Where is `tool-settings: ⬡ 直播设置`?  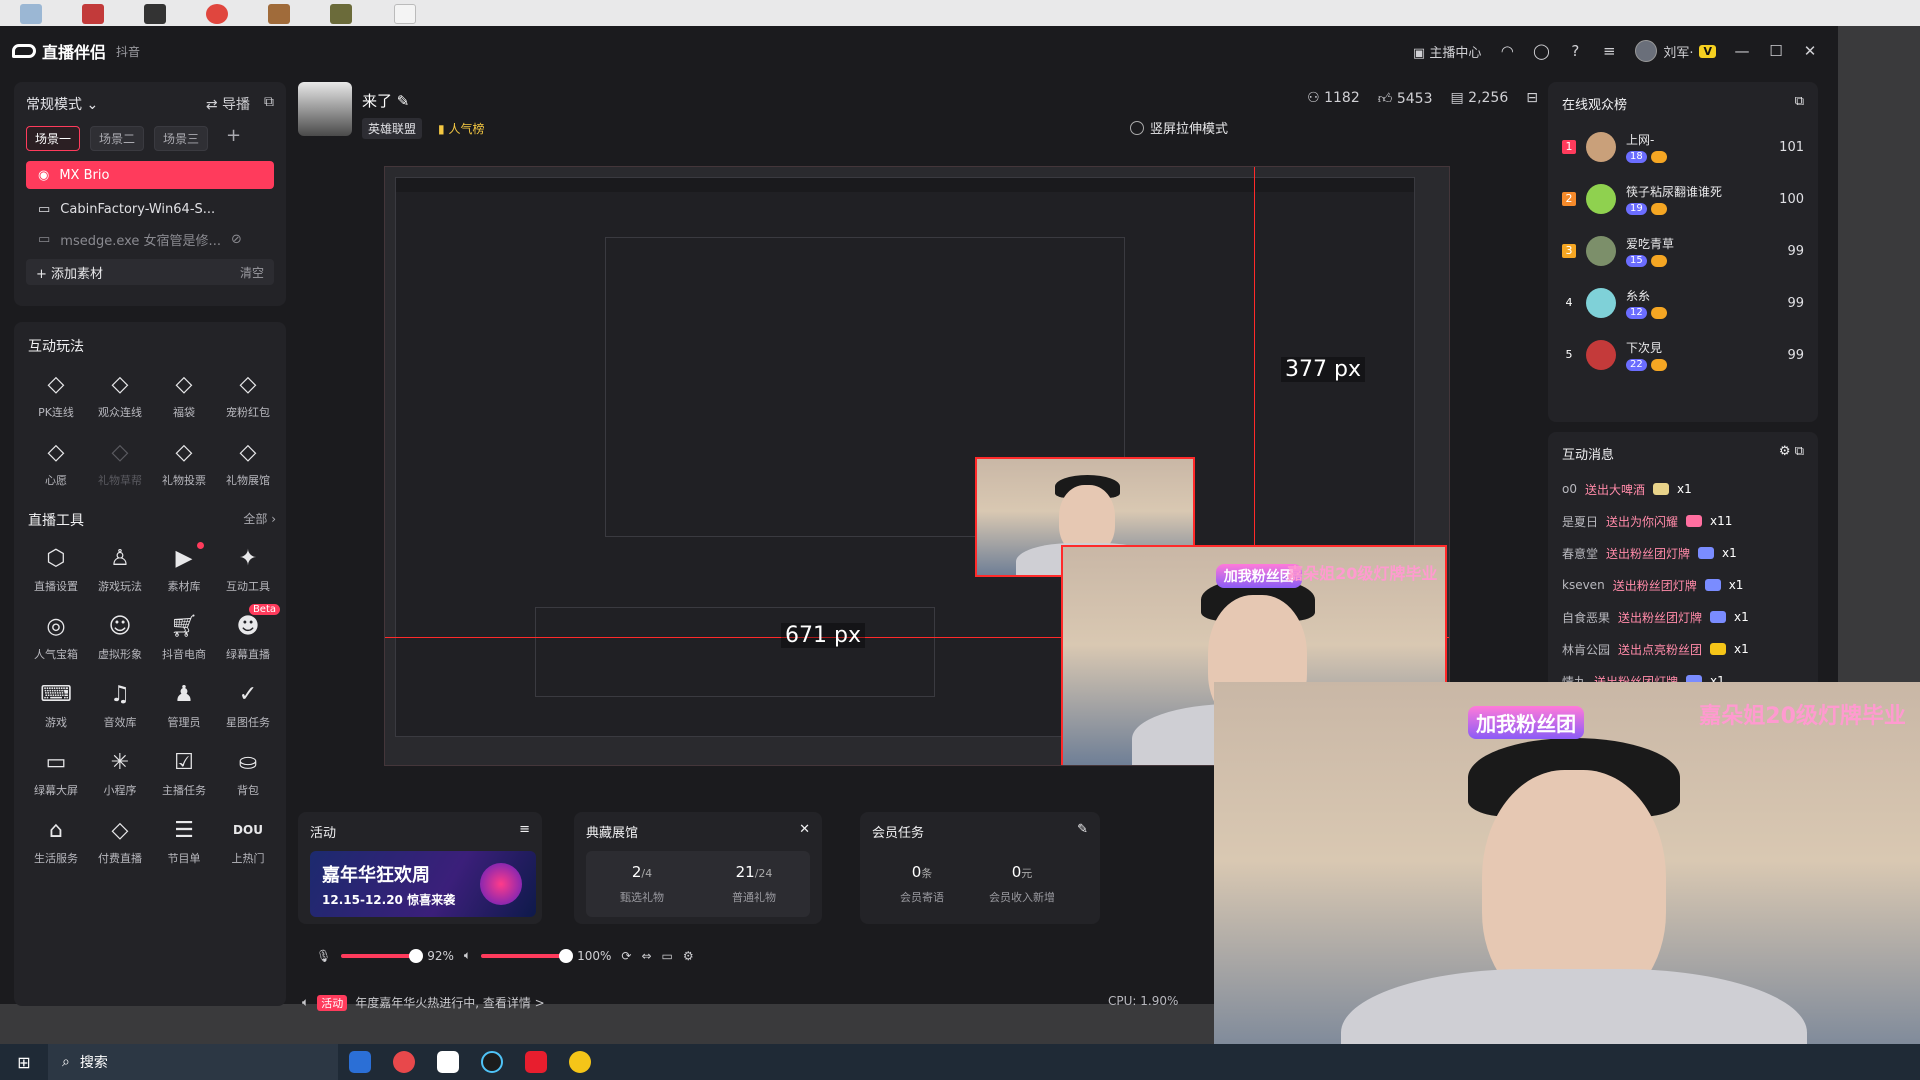
tool-settings: ⬡ 直播设置 is located at coordinates (56, 569).